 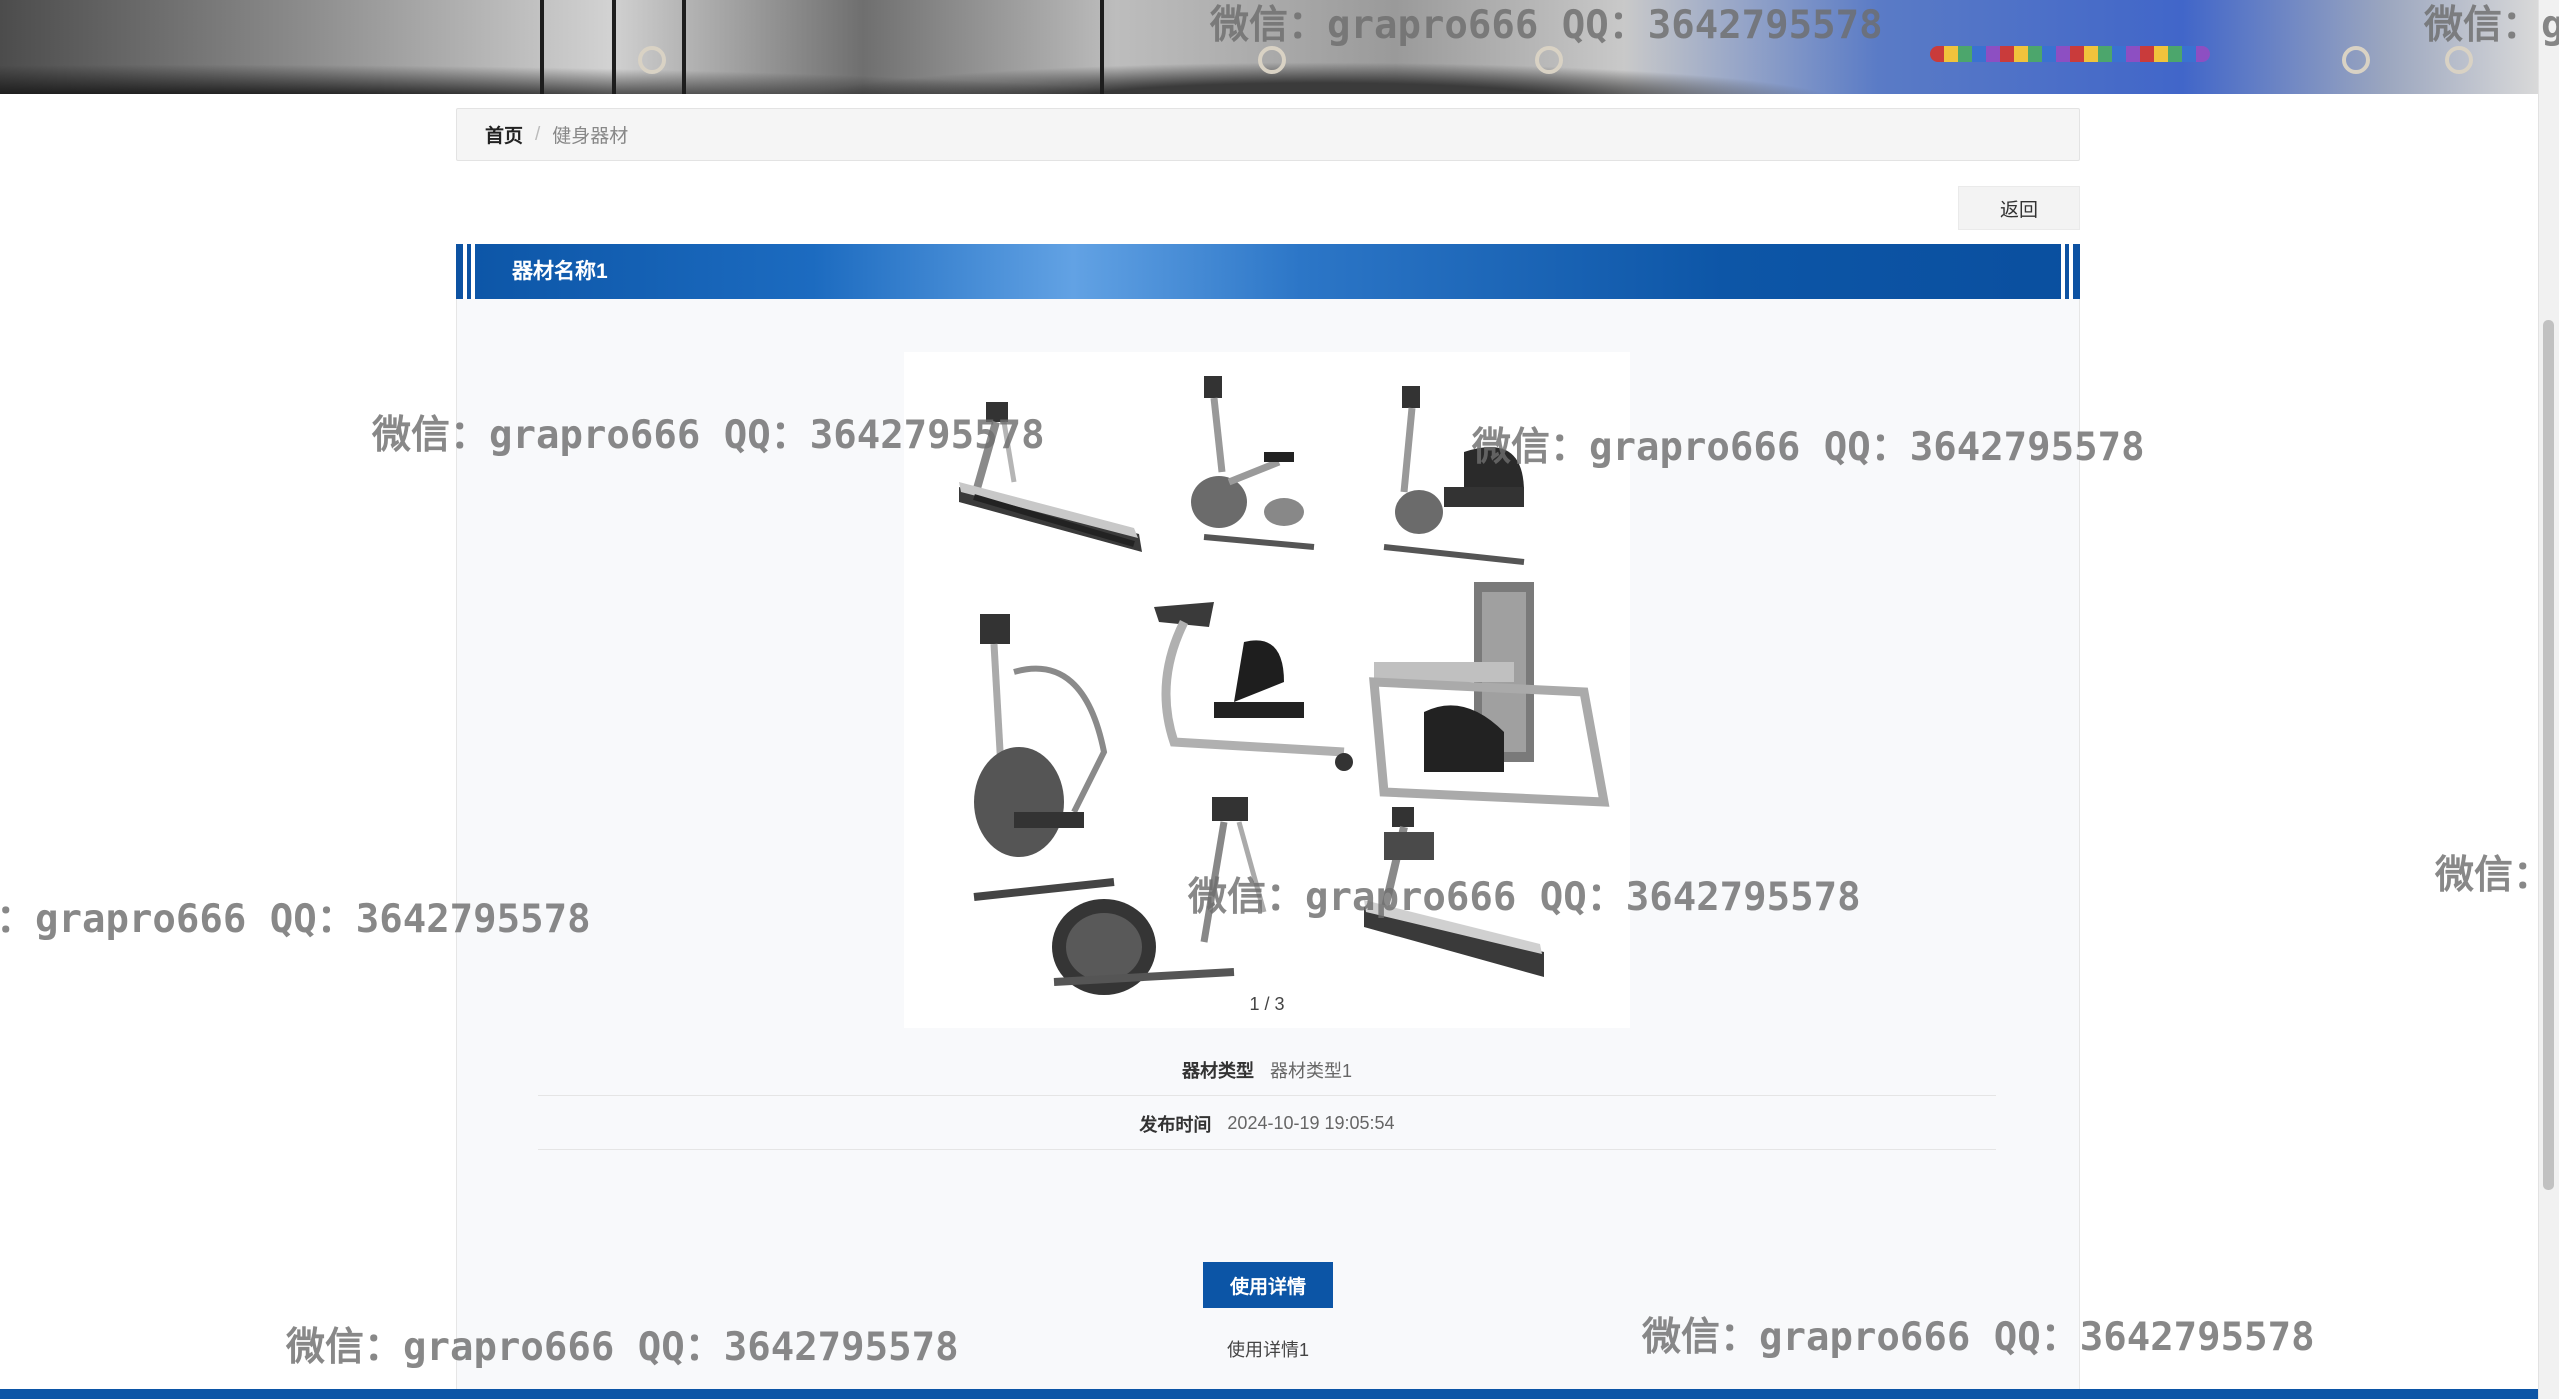 I want to click on equipment-photo, so click(x=1284, y=685).